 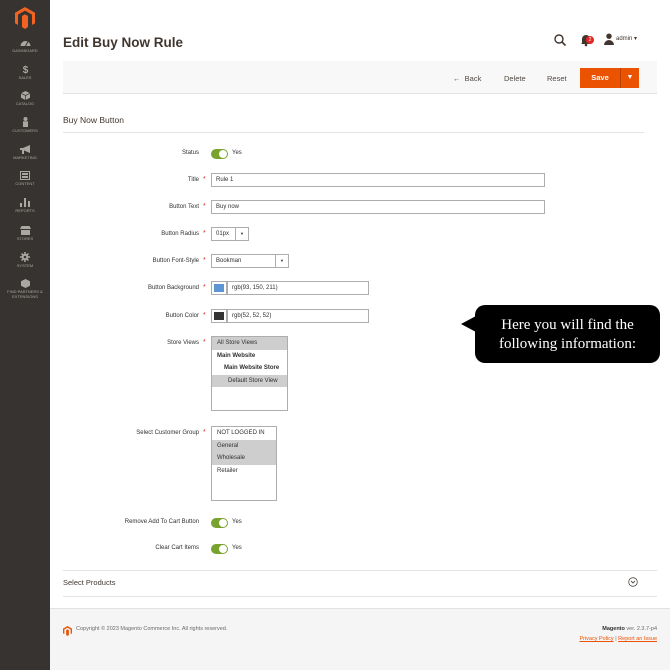 What do you see at coordinates (236, 355) in the screenshot?
I see `store-view-option: Main Website` at bounding box center [236, 355].